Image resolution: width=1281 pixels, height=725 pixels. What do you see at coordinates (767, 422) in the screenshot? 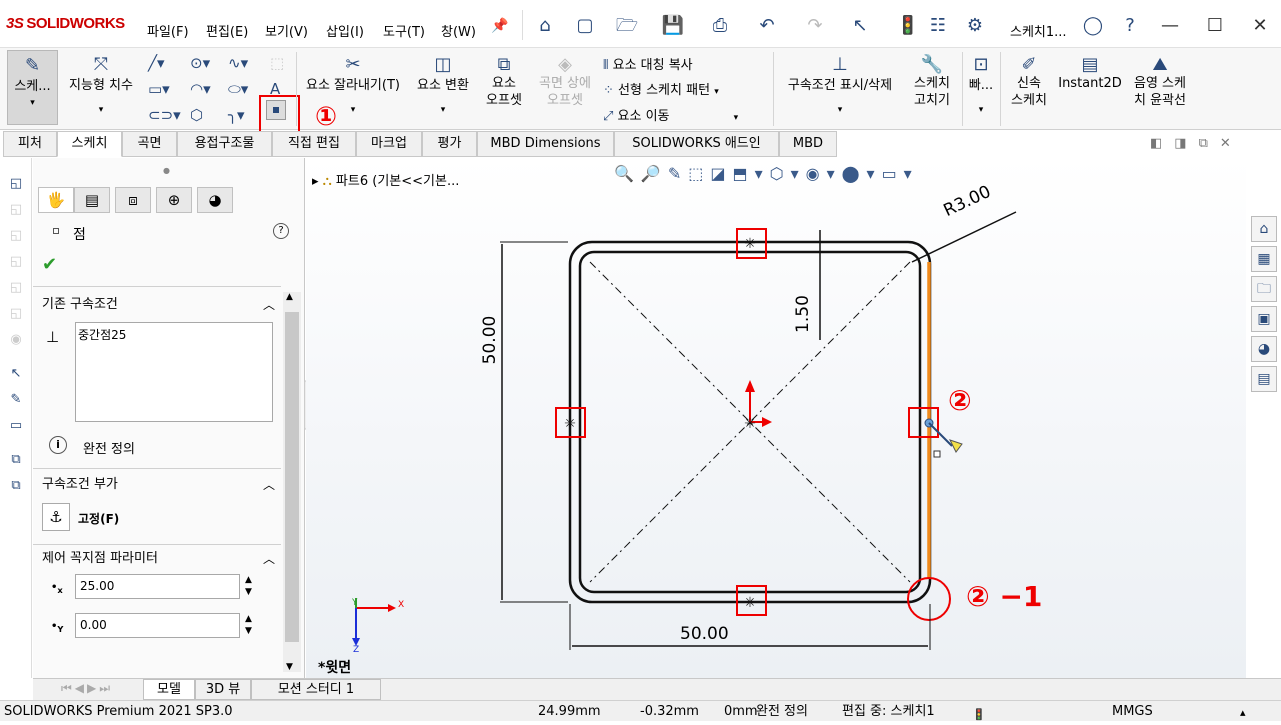
I see `origin-x-arrow` at bounding box center [767, 422].